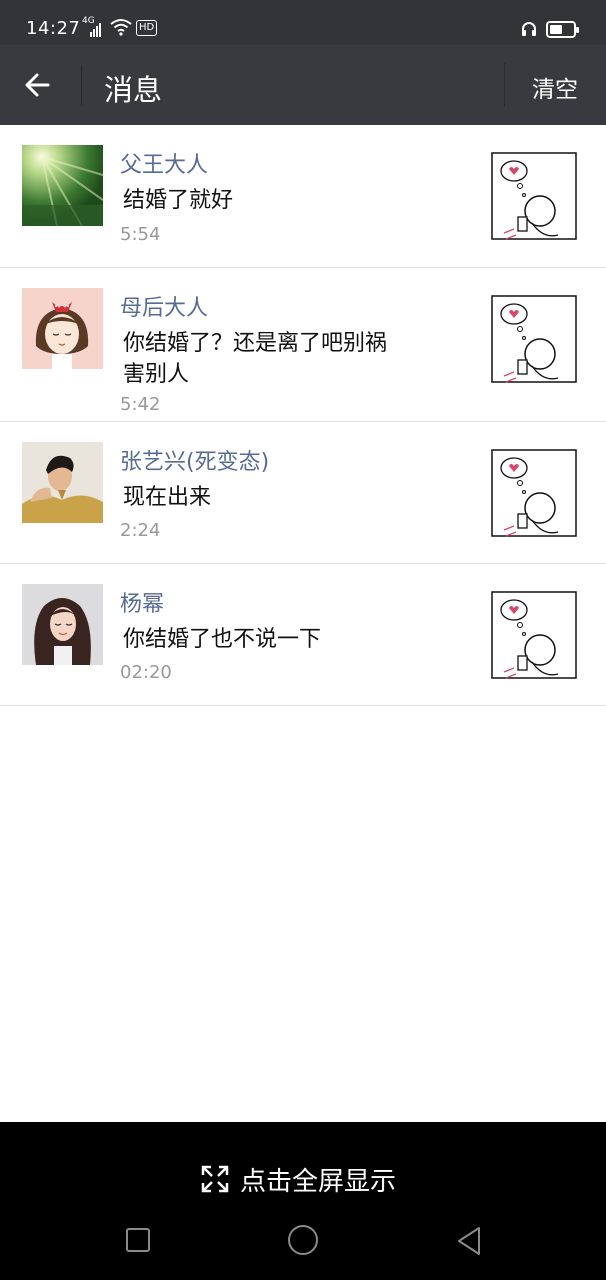 Image resolution: width=606 pixels, height=1280 pixels. I want to click on message-text: 你结婚了？还是离了吧别祸害别人, so click(255, 359).